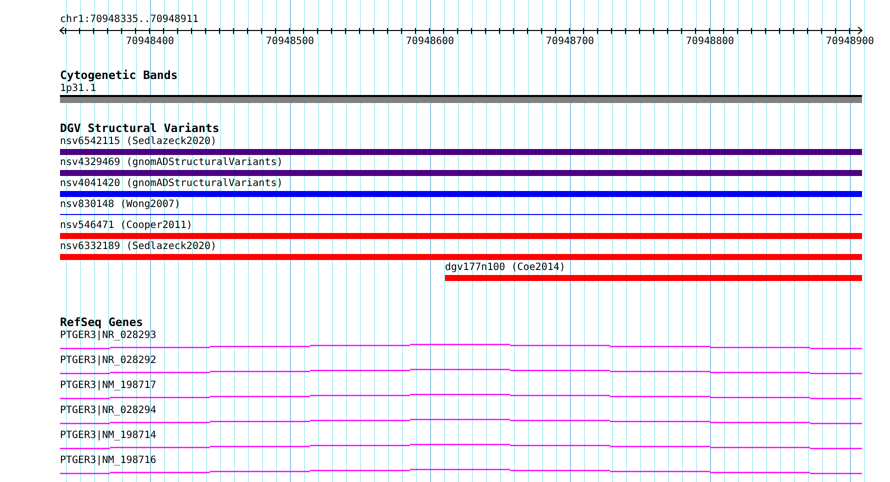 The image size is (890, 482). What do you see at coordinates (710, 41) in the screenshot?
I see `ruler-tick-label: 70948800` at bounding box center [710, 41].